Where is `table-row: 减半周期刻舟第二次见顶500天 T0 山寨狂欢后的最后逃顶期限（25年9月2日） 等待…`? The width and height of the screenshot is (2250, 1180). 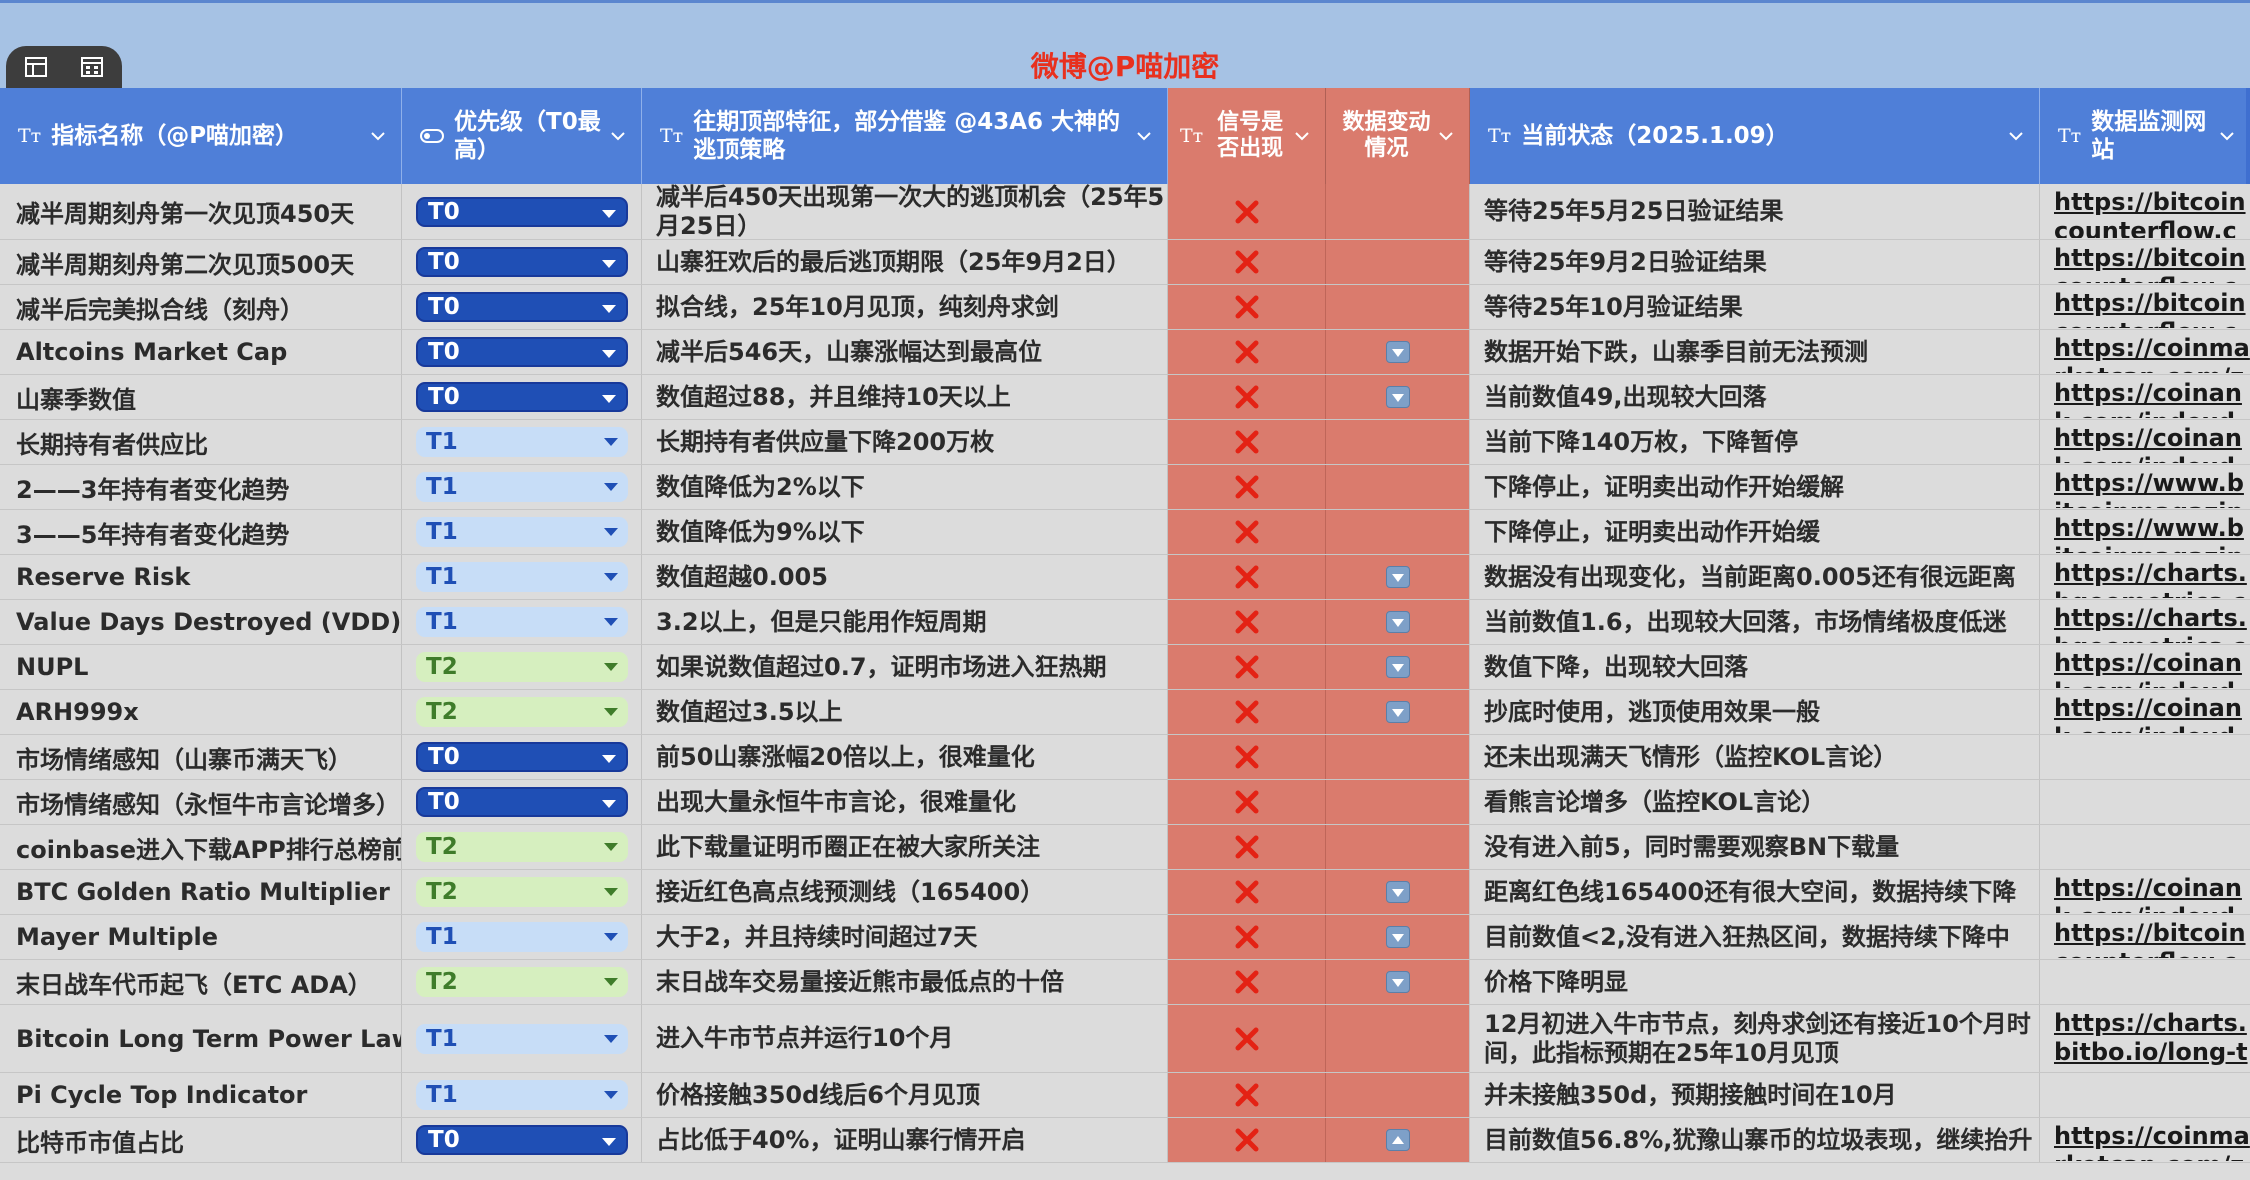 table-row: 减半周期刻舟第二次见顶500天 T0 山寨狂欢后的最后逃顶期限（25年9月2日） 等待… is located at coordinates (1125, 262).